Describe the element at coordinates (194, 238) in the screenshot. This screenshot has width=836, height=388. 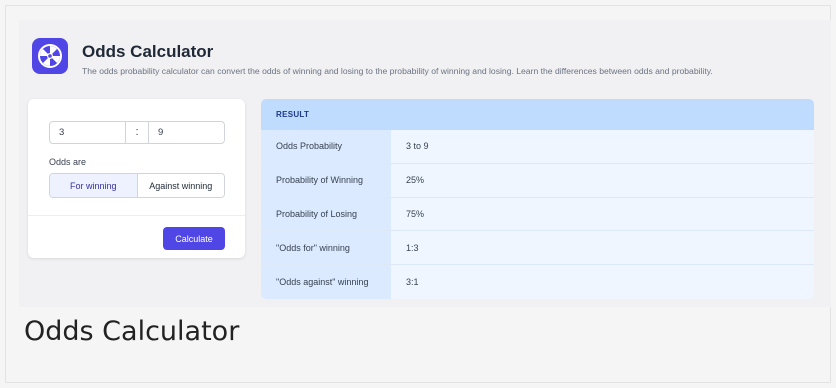
I see `calculate-button: Calculate` at that location.